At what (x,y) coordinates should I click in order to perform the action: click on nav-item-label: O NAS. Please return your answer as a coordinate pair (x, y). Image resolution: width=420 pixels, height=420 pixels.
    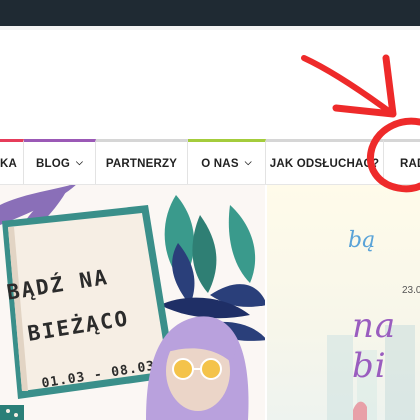
    Looking at the image, I should click on (220, 163).